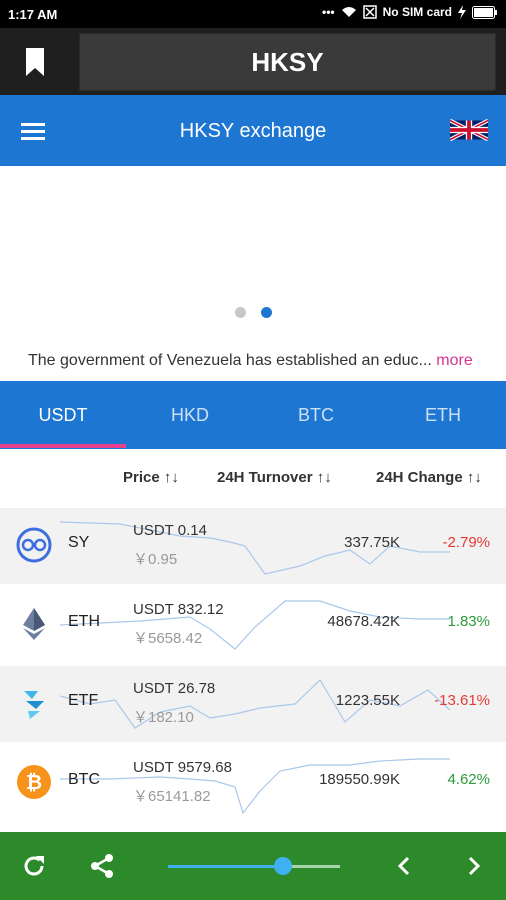 Image resolution: width=506 pixels, height=900 pixels. What do you see at coordinates (367, 700) in the screenshot?
I see `row-turnover: 1223.55K` at bounding box center [367, 700].